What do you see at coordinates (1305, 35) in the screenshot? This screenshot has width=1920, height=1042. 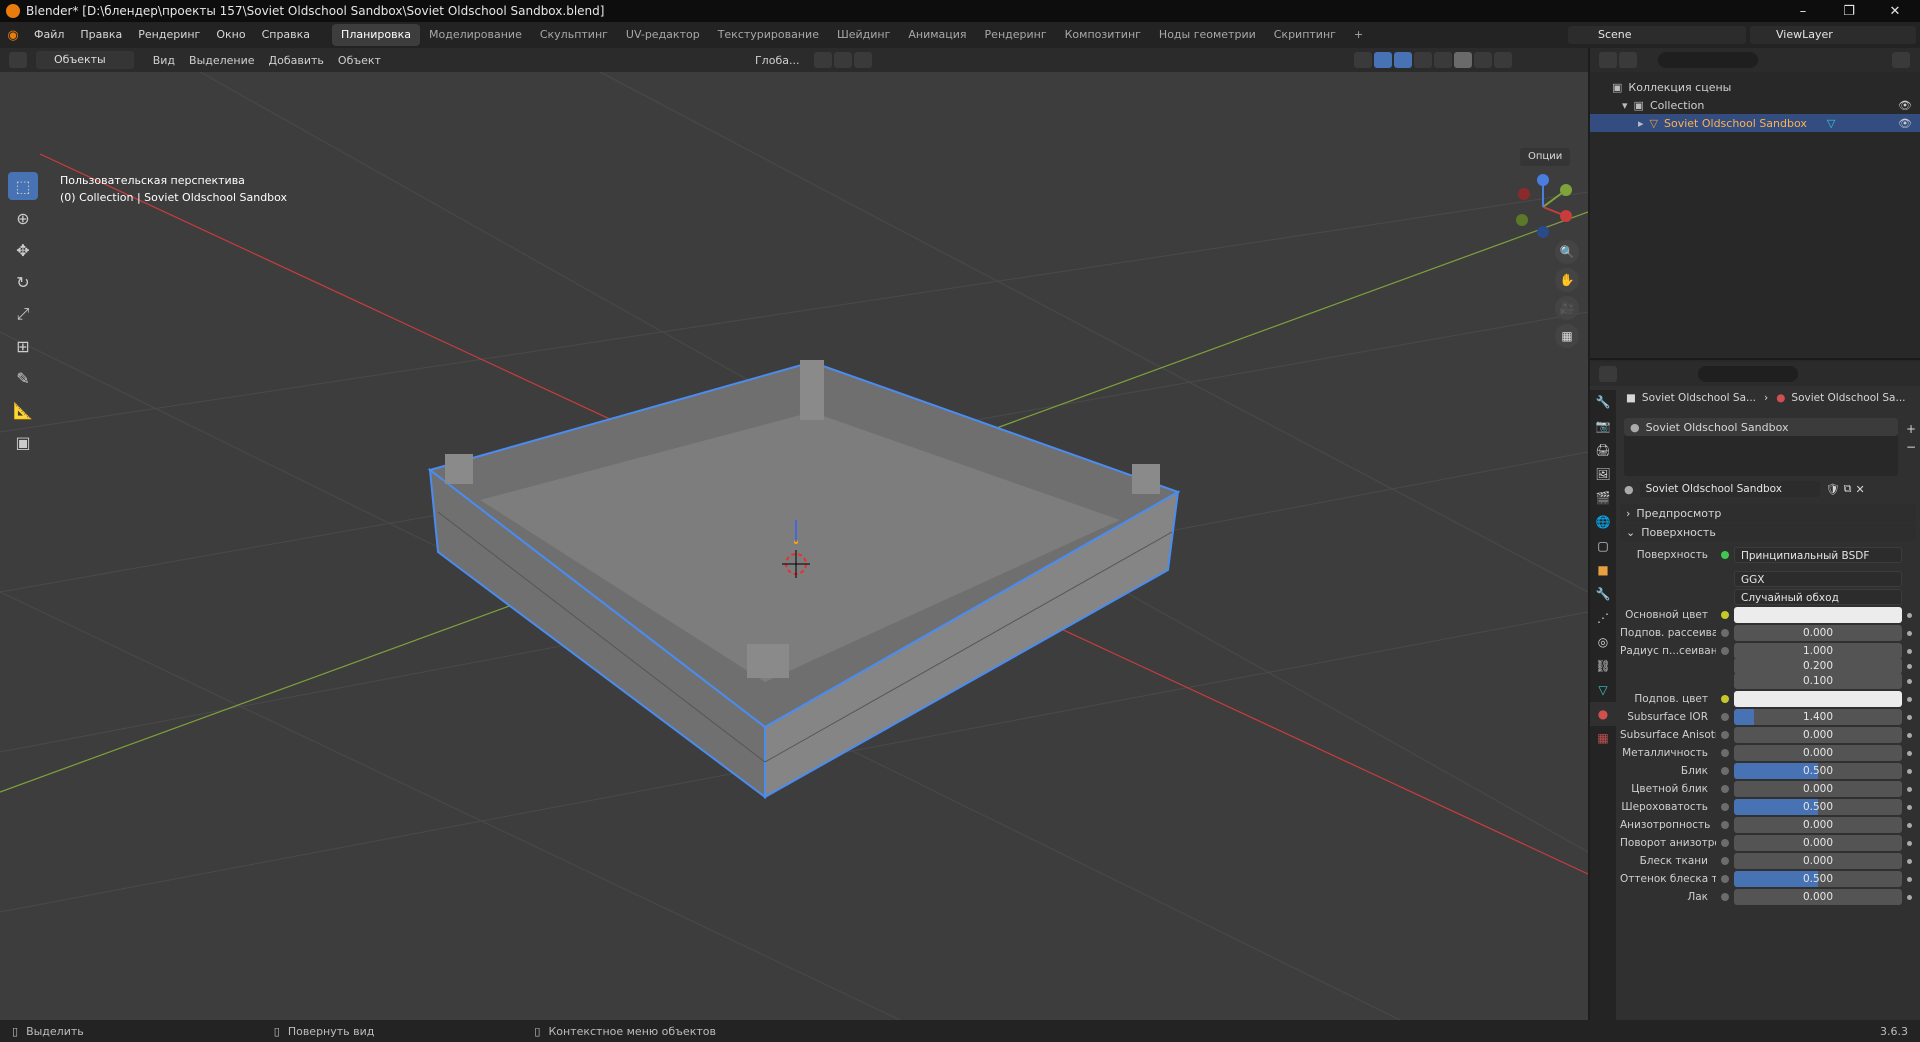 I see `tab-scripting: Скриптинг` at bounding box center [1305, 35].